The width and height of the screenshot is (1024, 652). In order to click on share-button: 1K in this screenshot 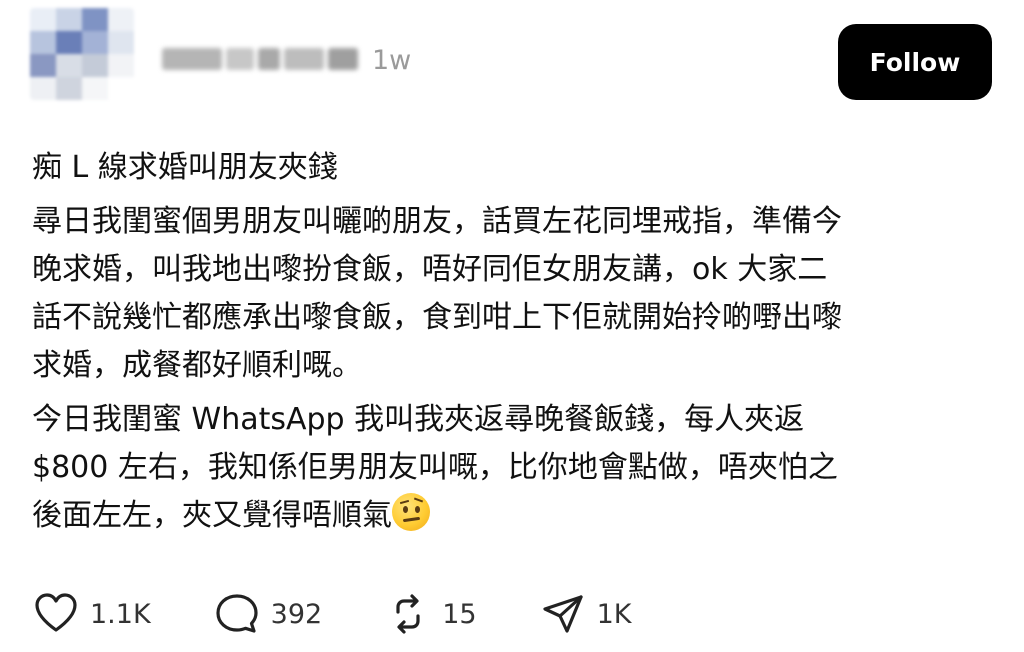, I will do `click(585, 614)`.